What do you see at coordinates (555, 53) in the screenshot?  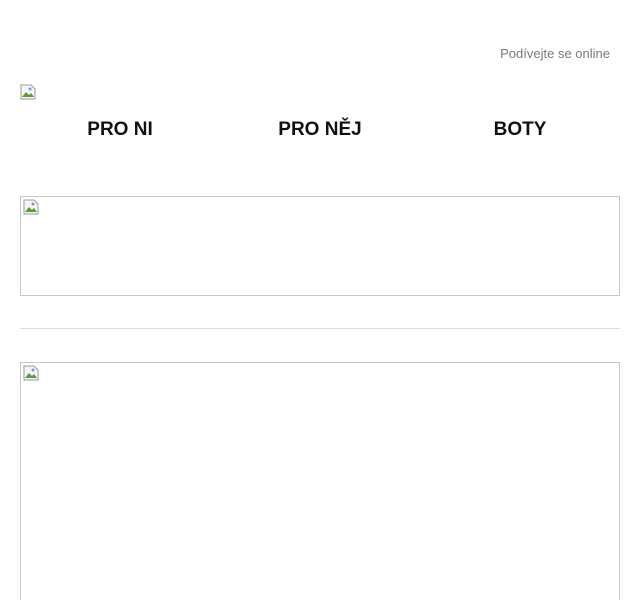 I see `view-online-link: Podívejte se online` at bounding box center [555, 53].